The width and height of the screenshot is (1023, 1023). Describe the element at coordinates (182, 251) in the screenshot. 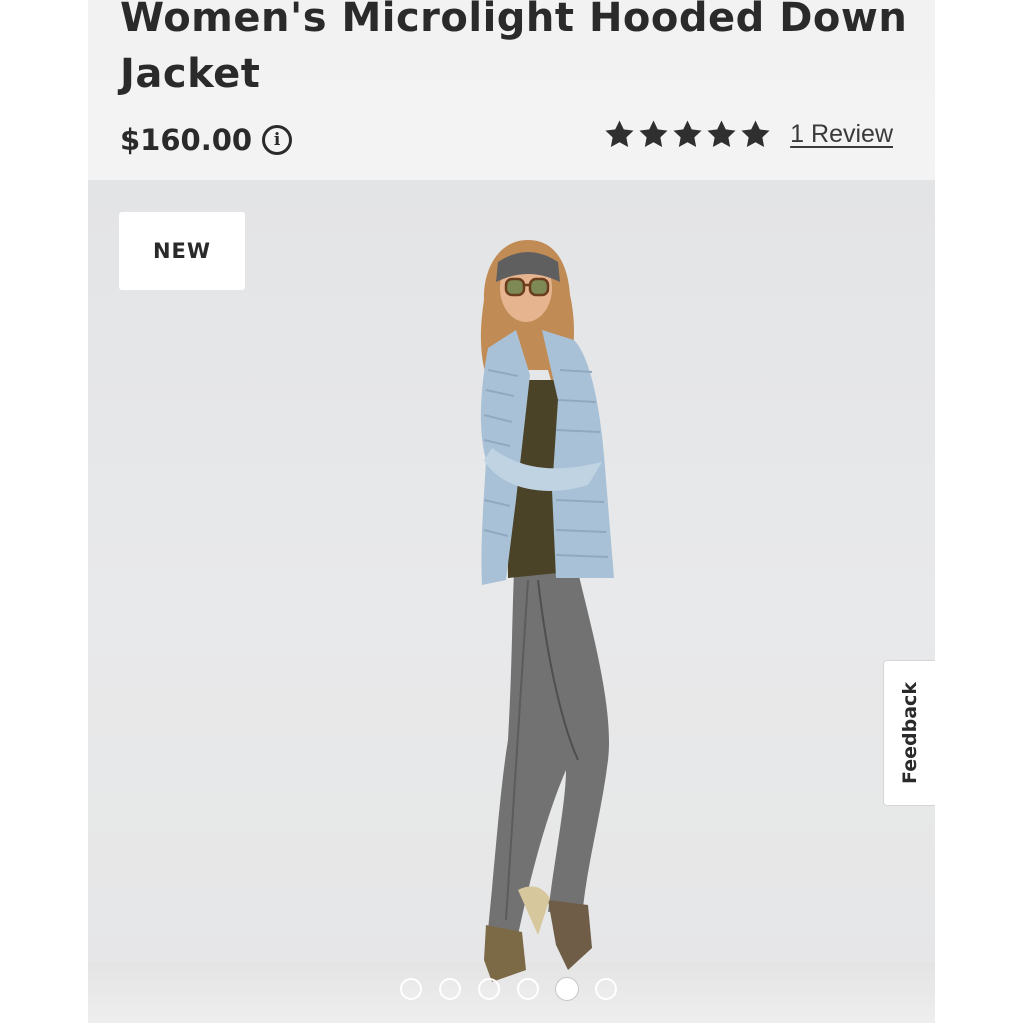

I see `new-badge: NEW` at that location.